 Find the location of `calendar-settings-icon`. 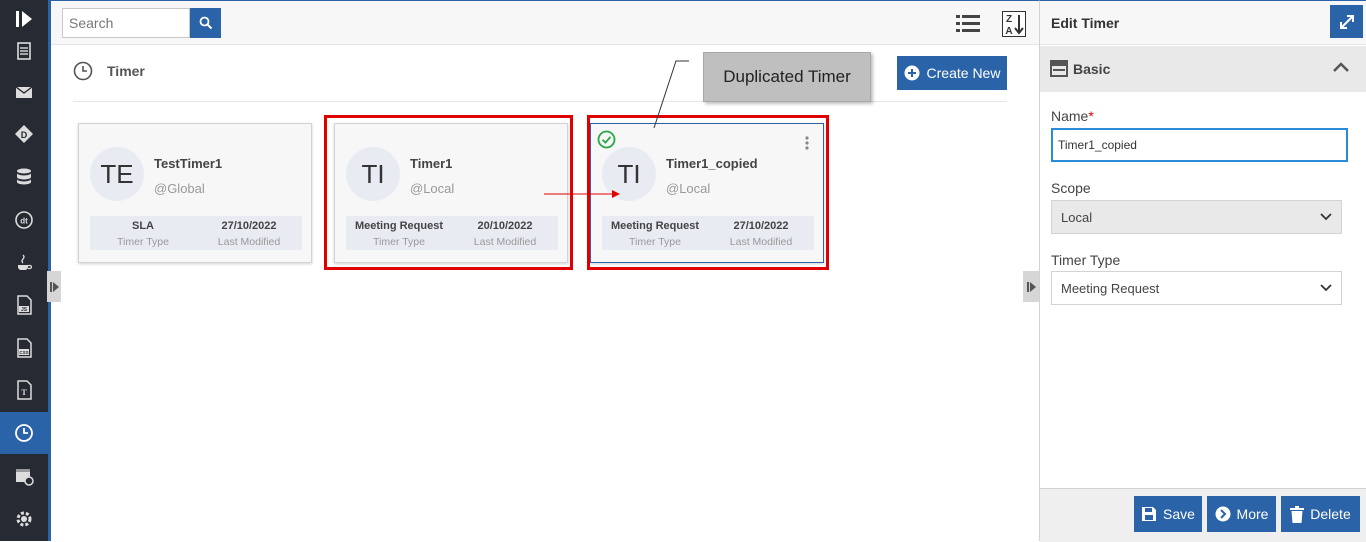

calendar-settings-icon is located at coordinates (24, 476).